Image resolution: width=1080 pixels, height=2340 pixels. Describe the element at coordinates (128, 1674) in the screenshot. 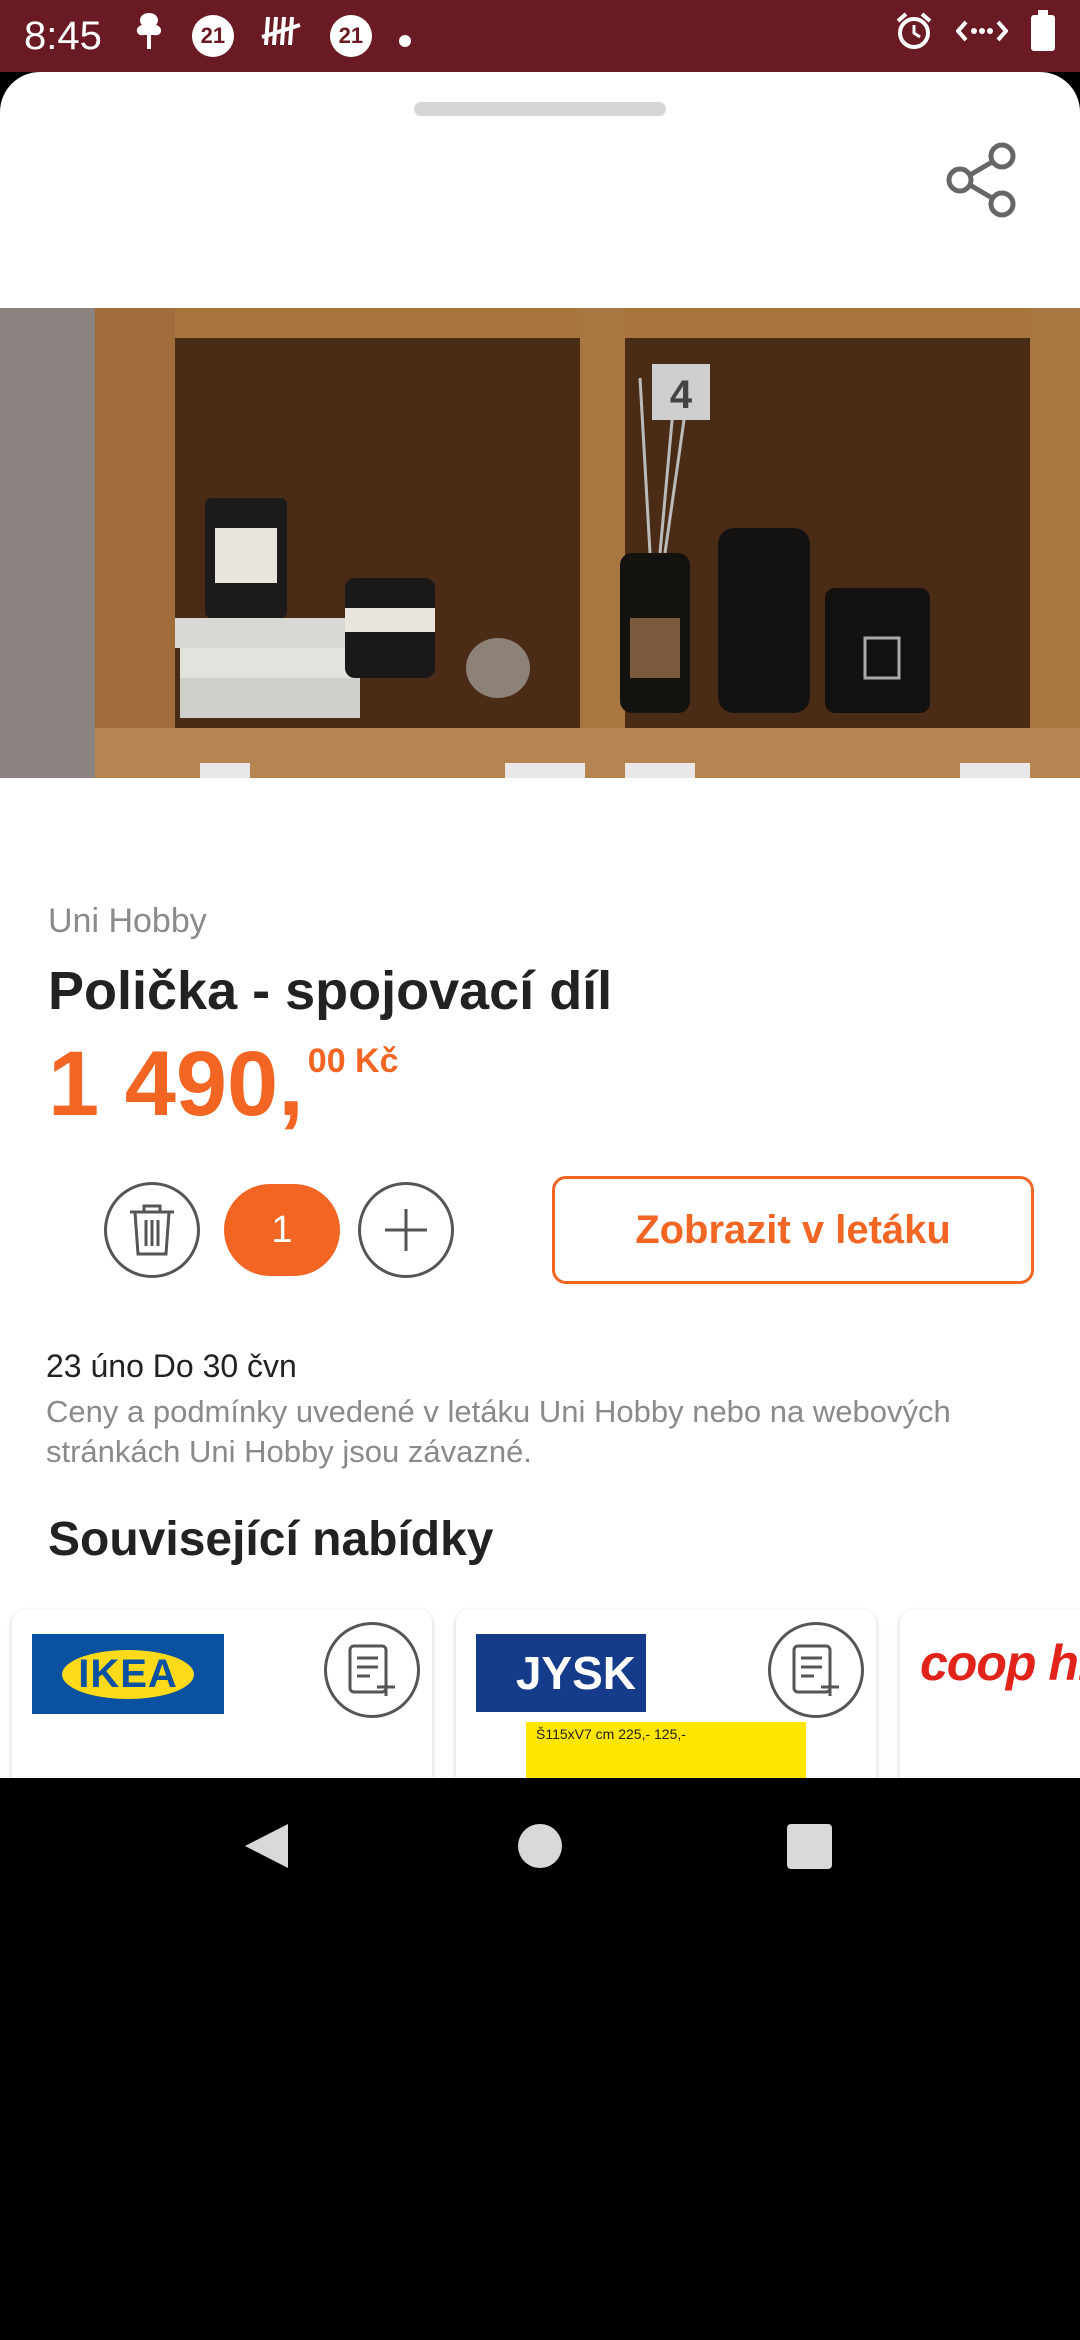

I see `ikea-logo: IKEA` at that location.